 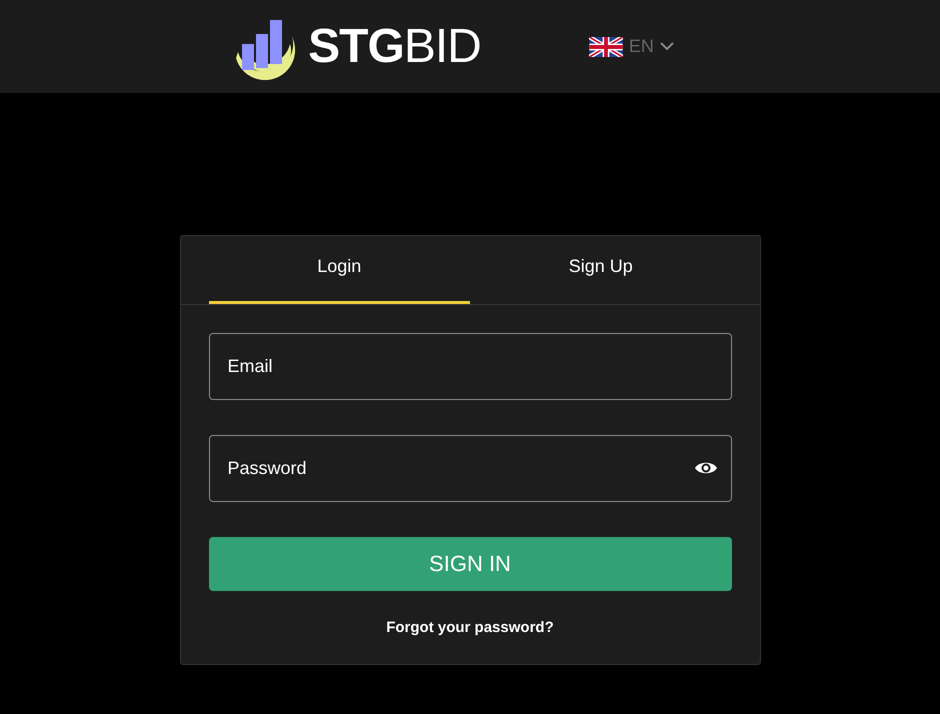 I want to click on email-field: Email, so click(x=470, y=366).